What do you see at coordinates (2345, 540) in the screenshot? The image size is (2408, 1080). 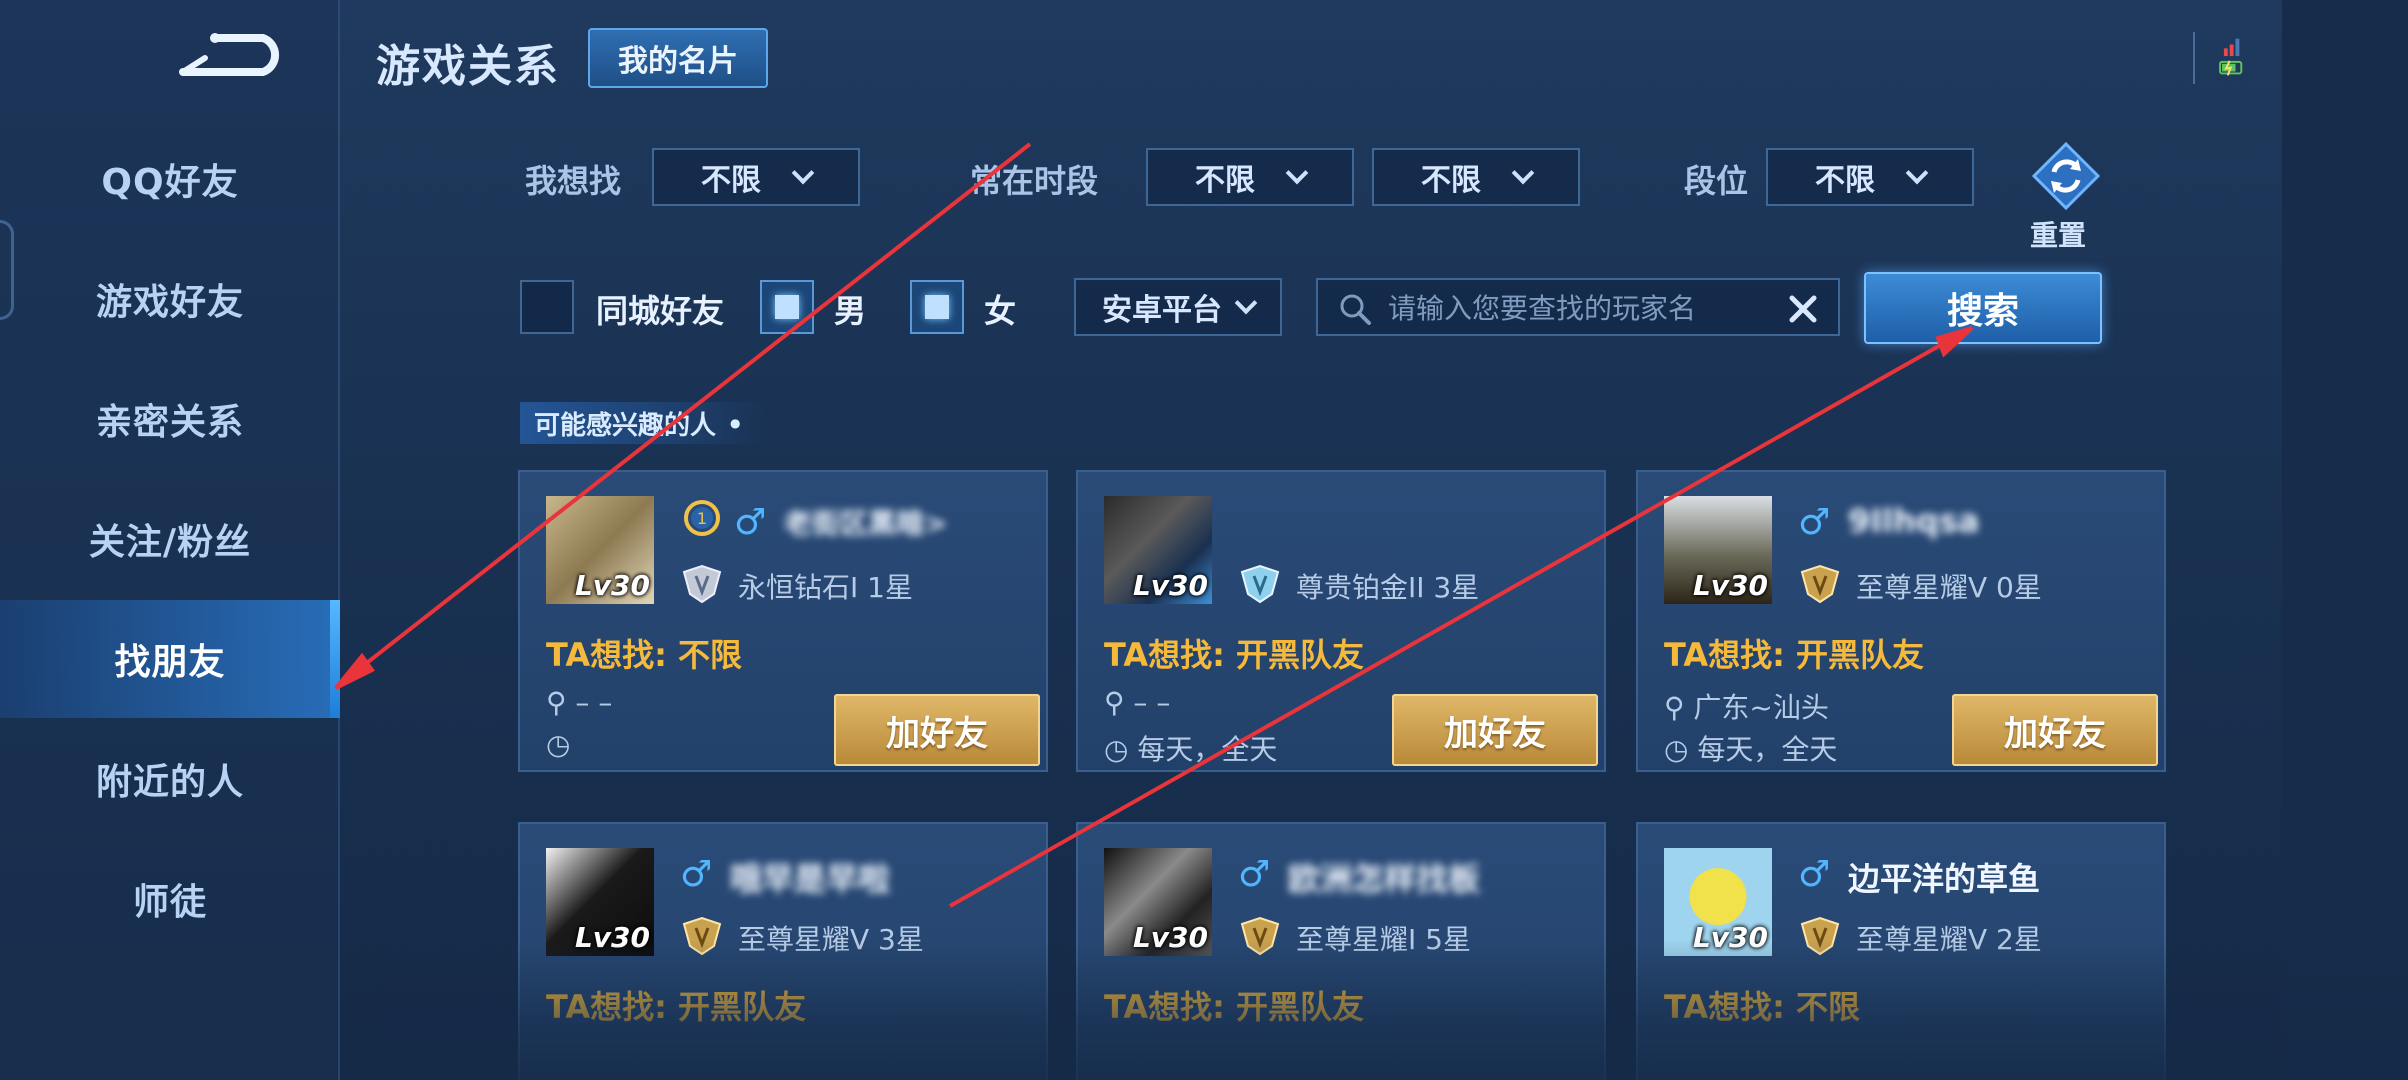 I see `right-edge-panel` at bounding box center [2345, 540].